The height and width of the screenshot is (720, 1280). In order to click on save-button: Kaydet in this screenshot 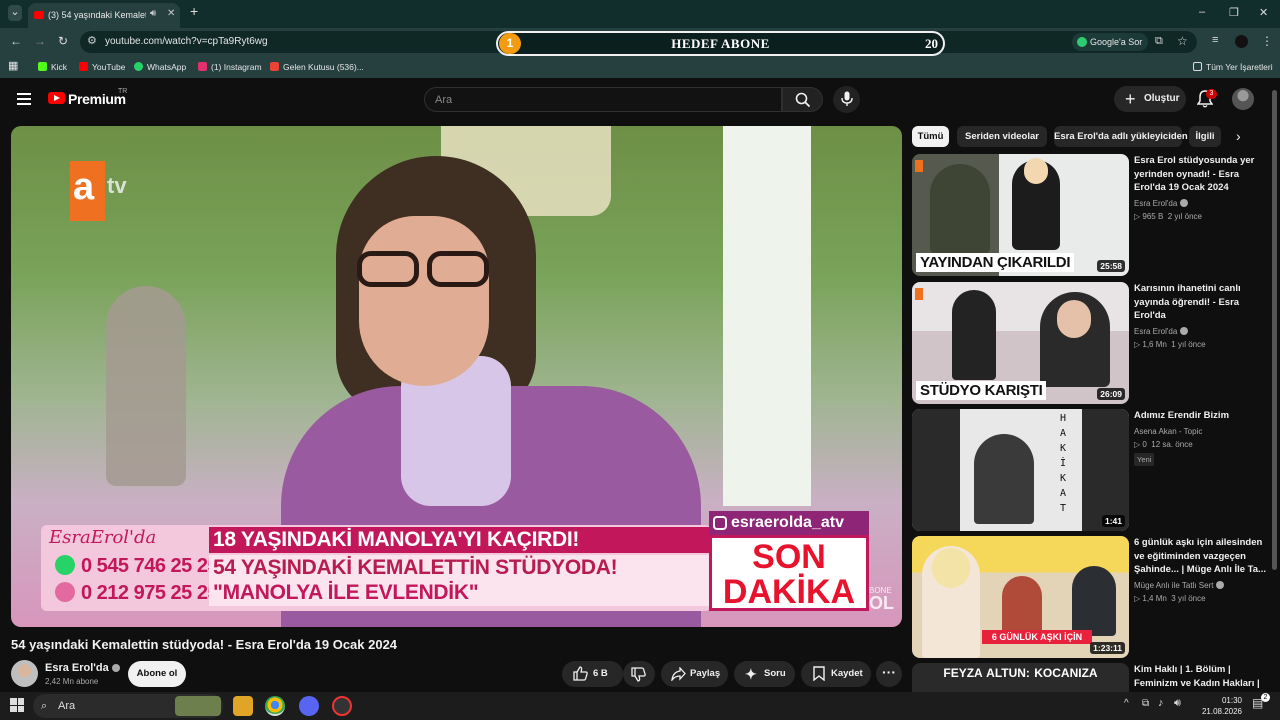, I will do `click(836, 674)`.